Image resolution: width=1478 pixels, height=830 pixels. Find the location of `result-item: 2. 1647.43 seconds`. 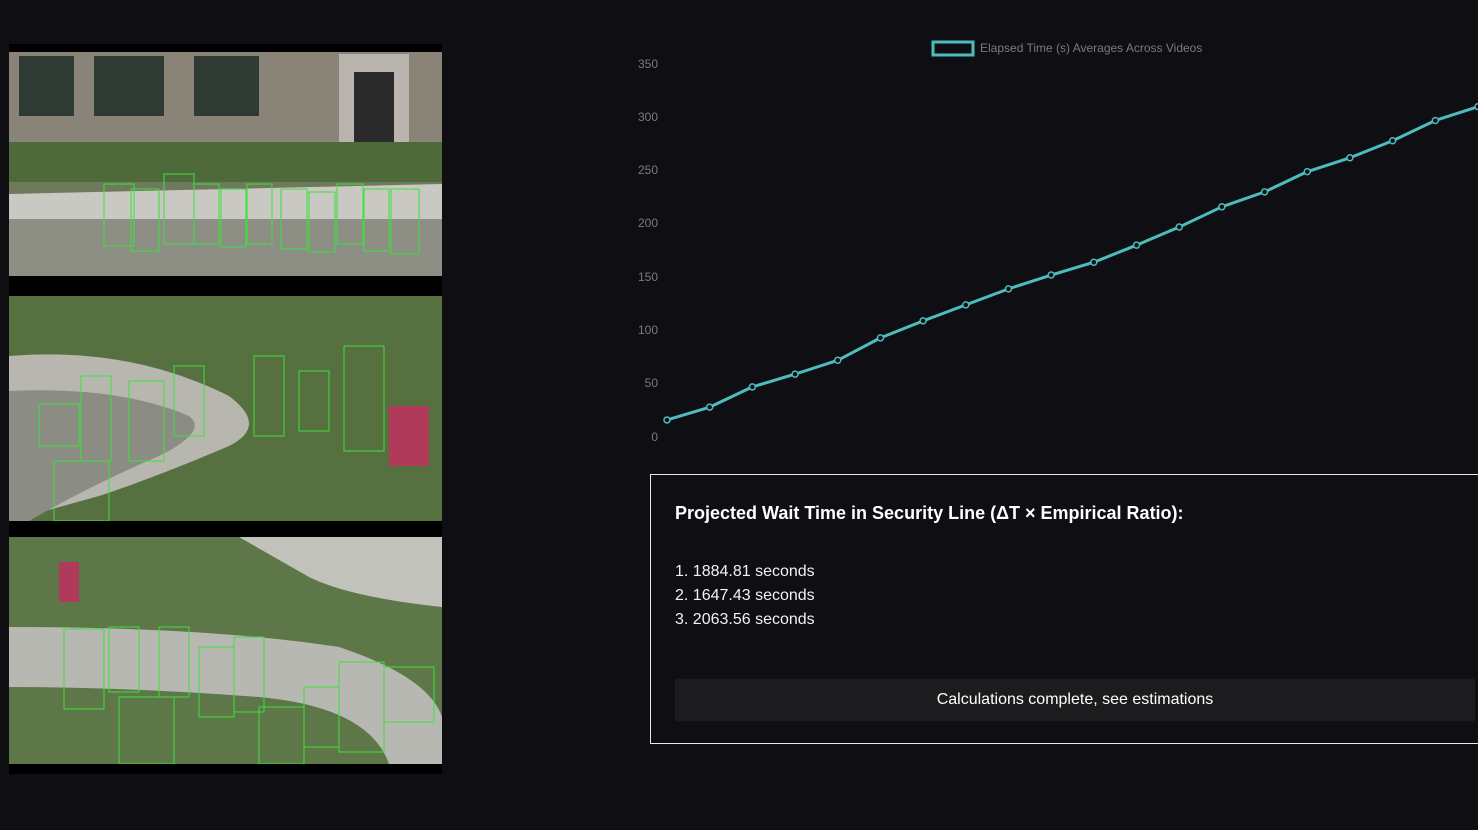

result-item: 2. 1647.43 seconds is located at coordinates (745, 595).